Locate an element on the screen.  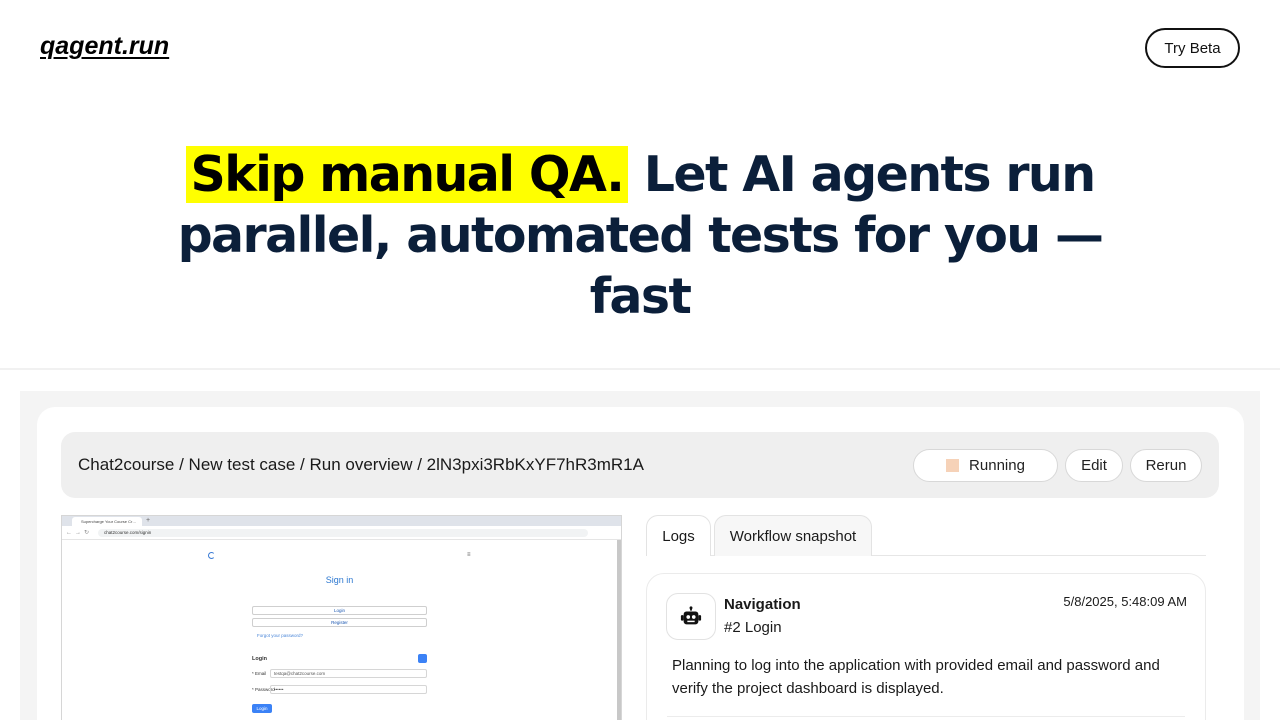
menu-icon: ≡ is located at coordinates (469, 555).